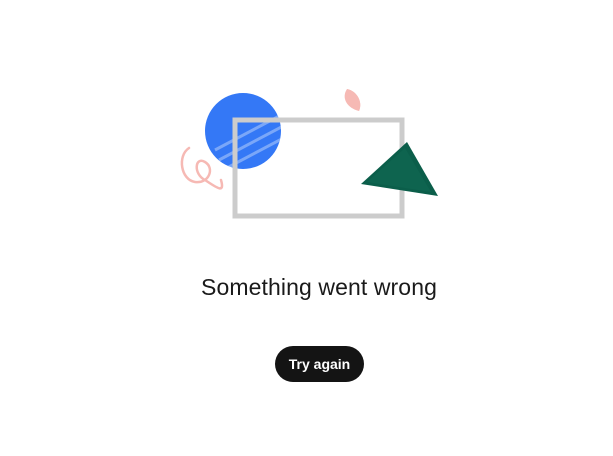  I want to click on error-title: Something went wrong, so click(319, 287).